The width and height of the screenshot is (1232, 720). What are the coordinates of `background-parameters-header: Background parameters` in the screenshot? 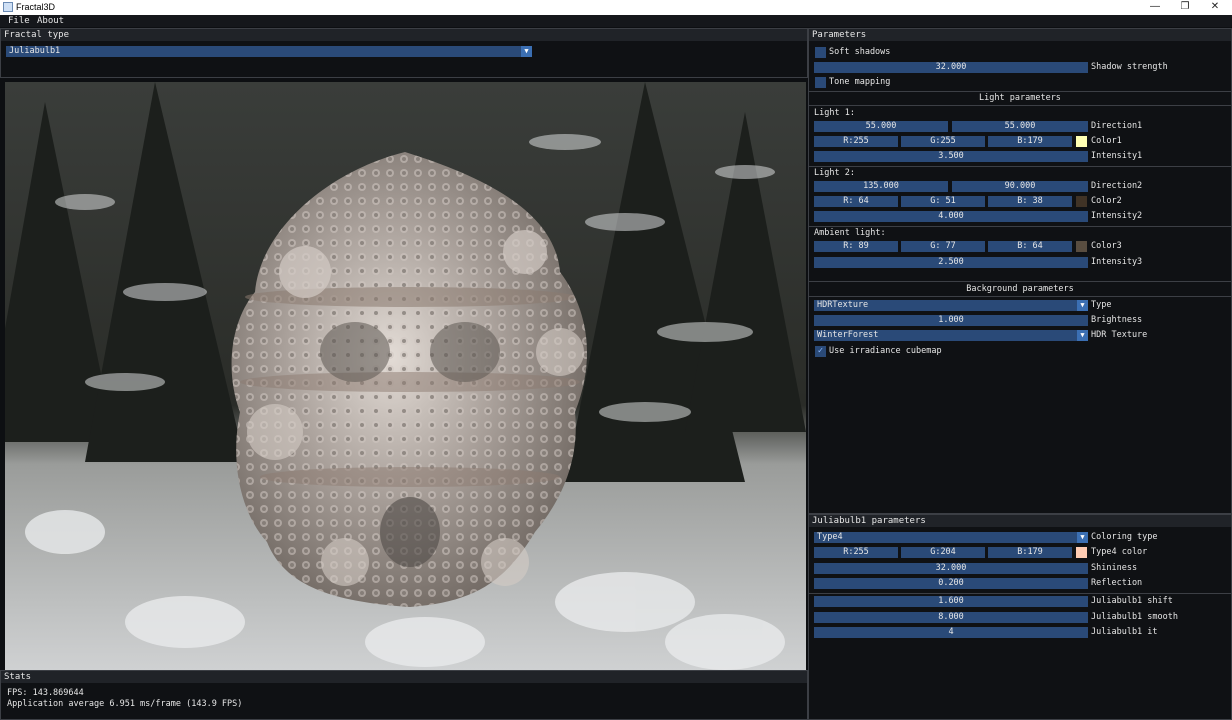 It's located at (1020, 289).